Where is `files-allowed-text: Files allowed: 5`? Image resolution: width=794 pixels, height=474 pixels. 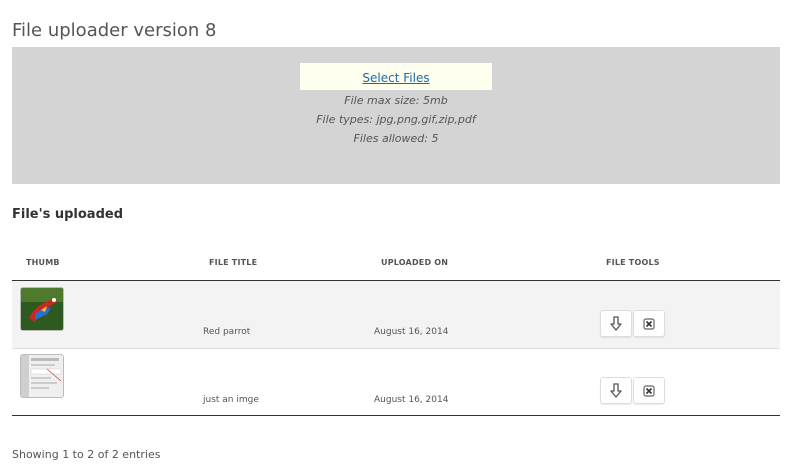
files-allowed-text: Files allowed: 5 is located at coordinates (396, 138).